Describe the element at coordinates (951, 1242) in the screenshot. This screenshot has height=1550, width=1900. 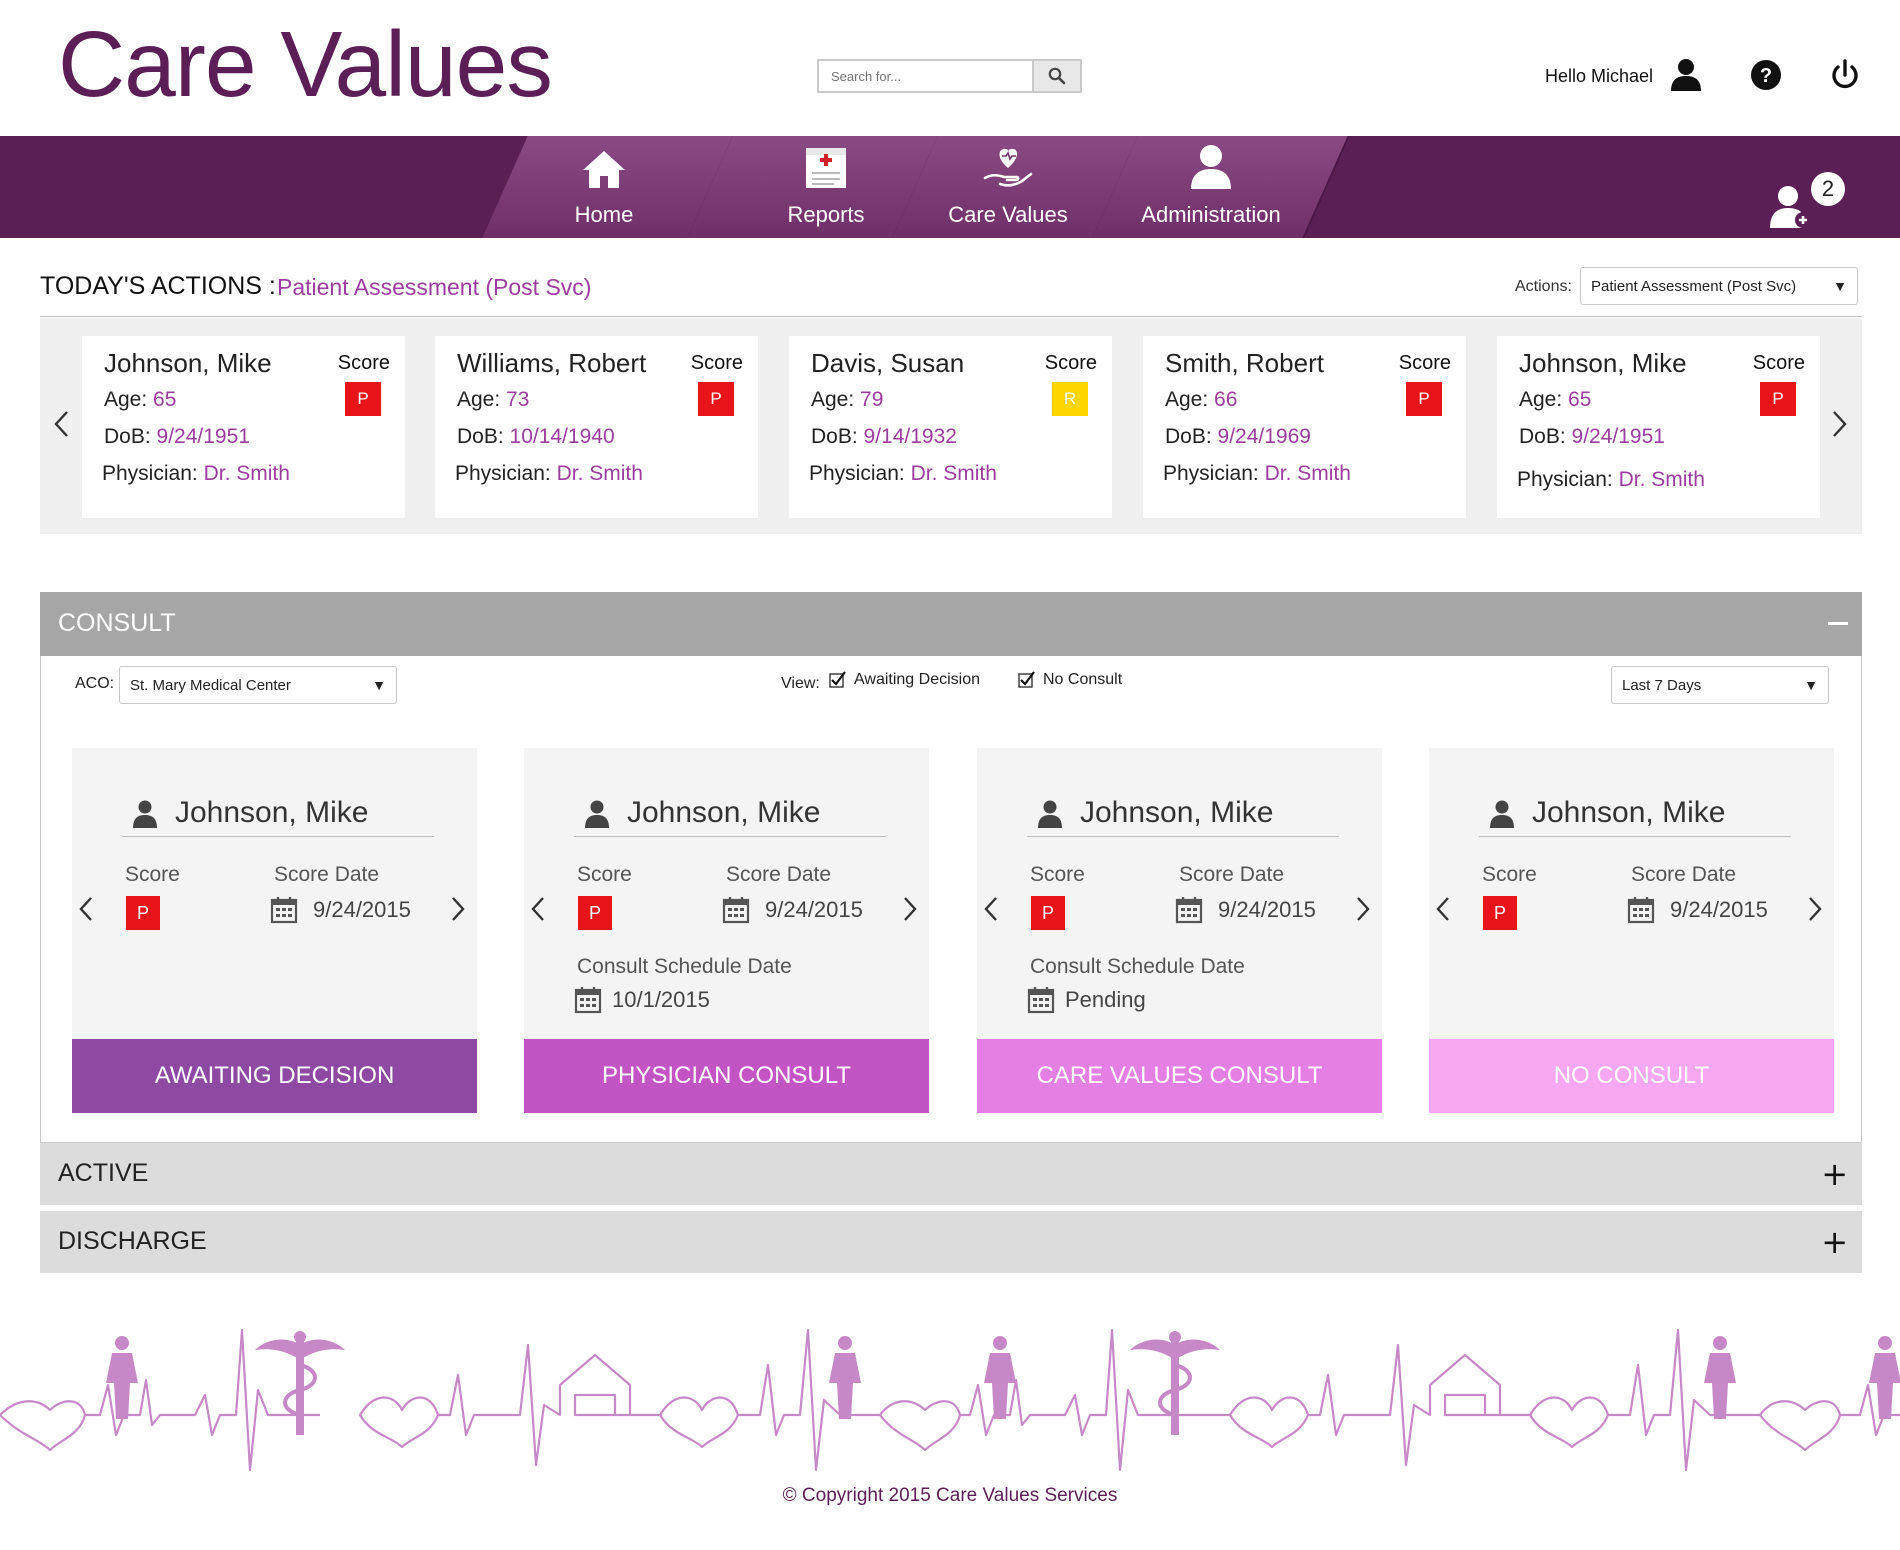
I see `discharge-section-header: DISCHARGE +` at that location.